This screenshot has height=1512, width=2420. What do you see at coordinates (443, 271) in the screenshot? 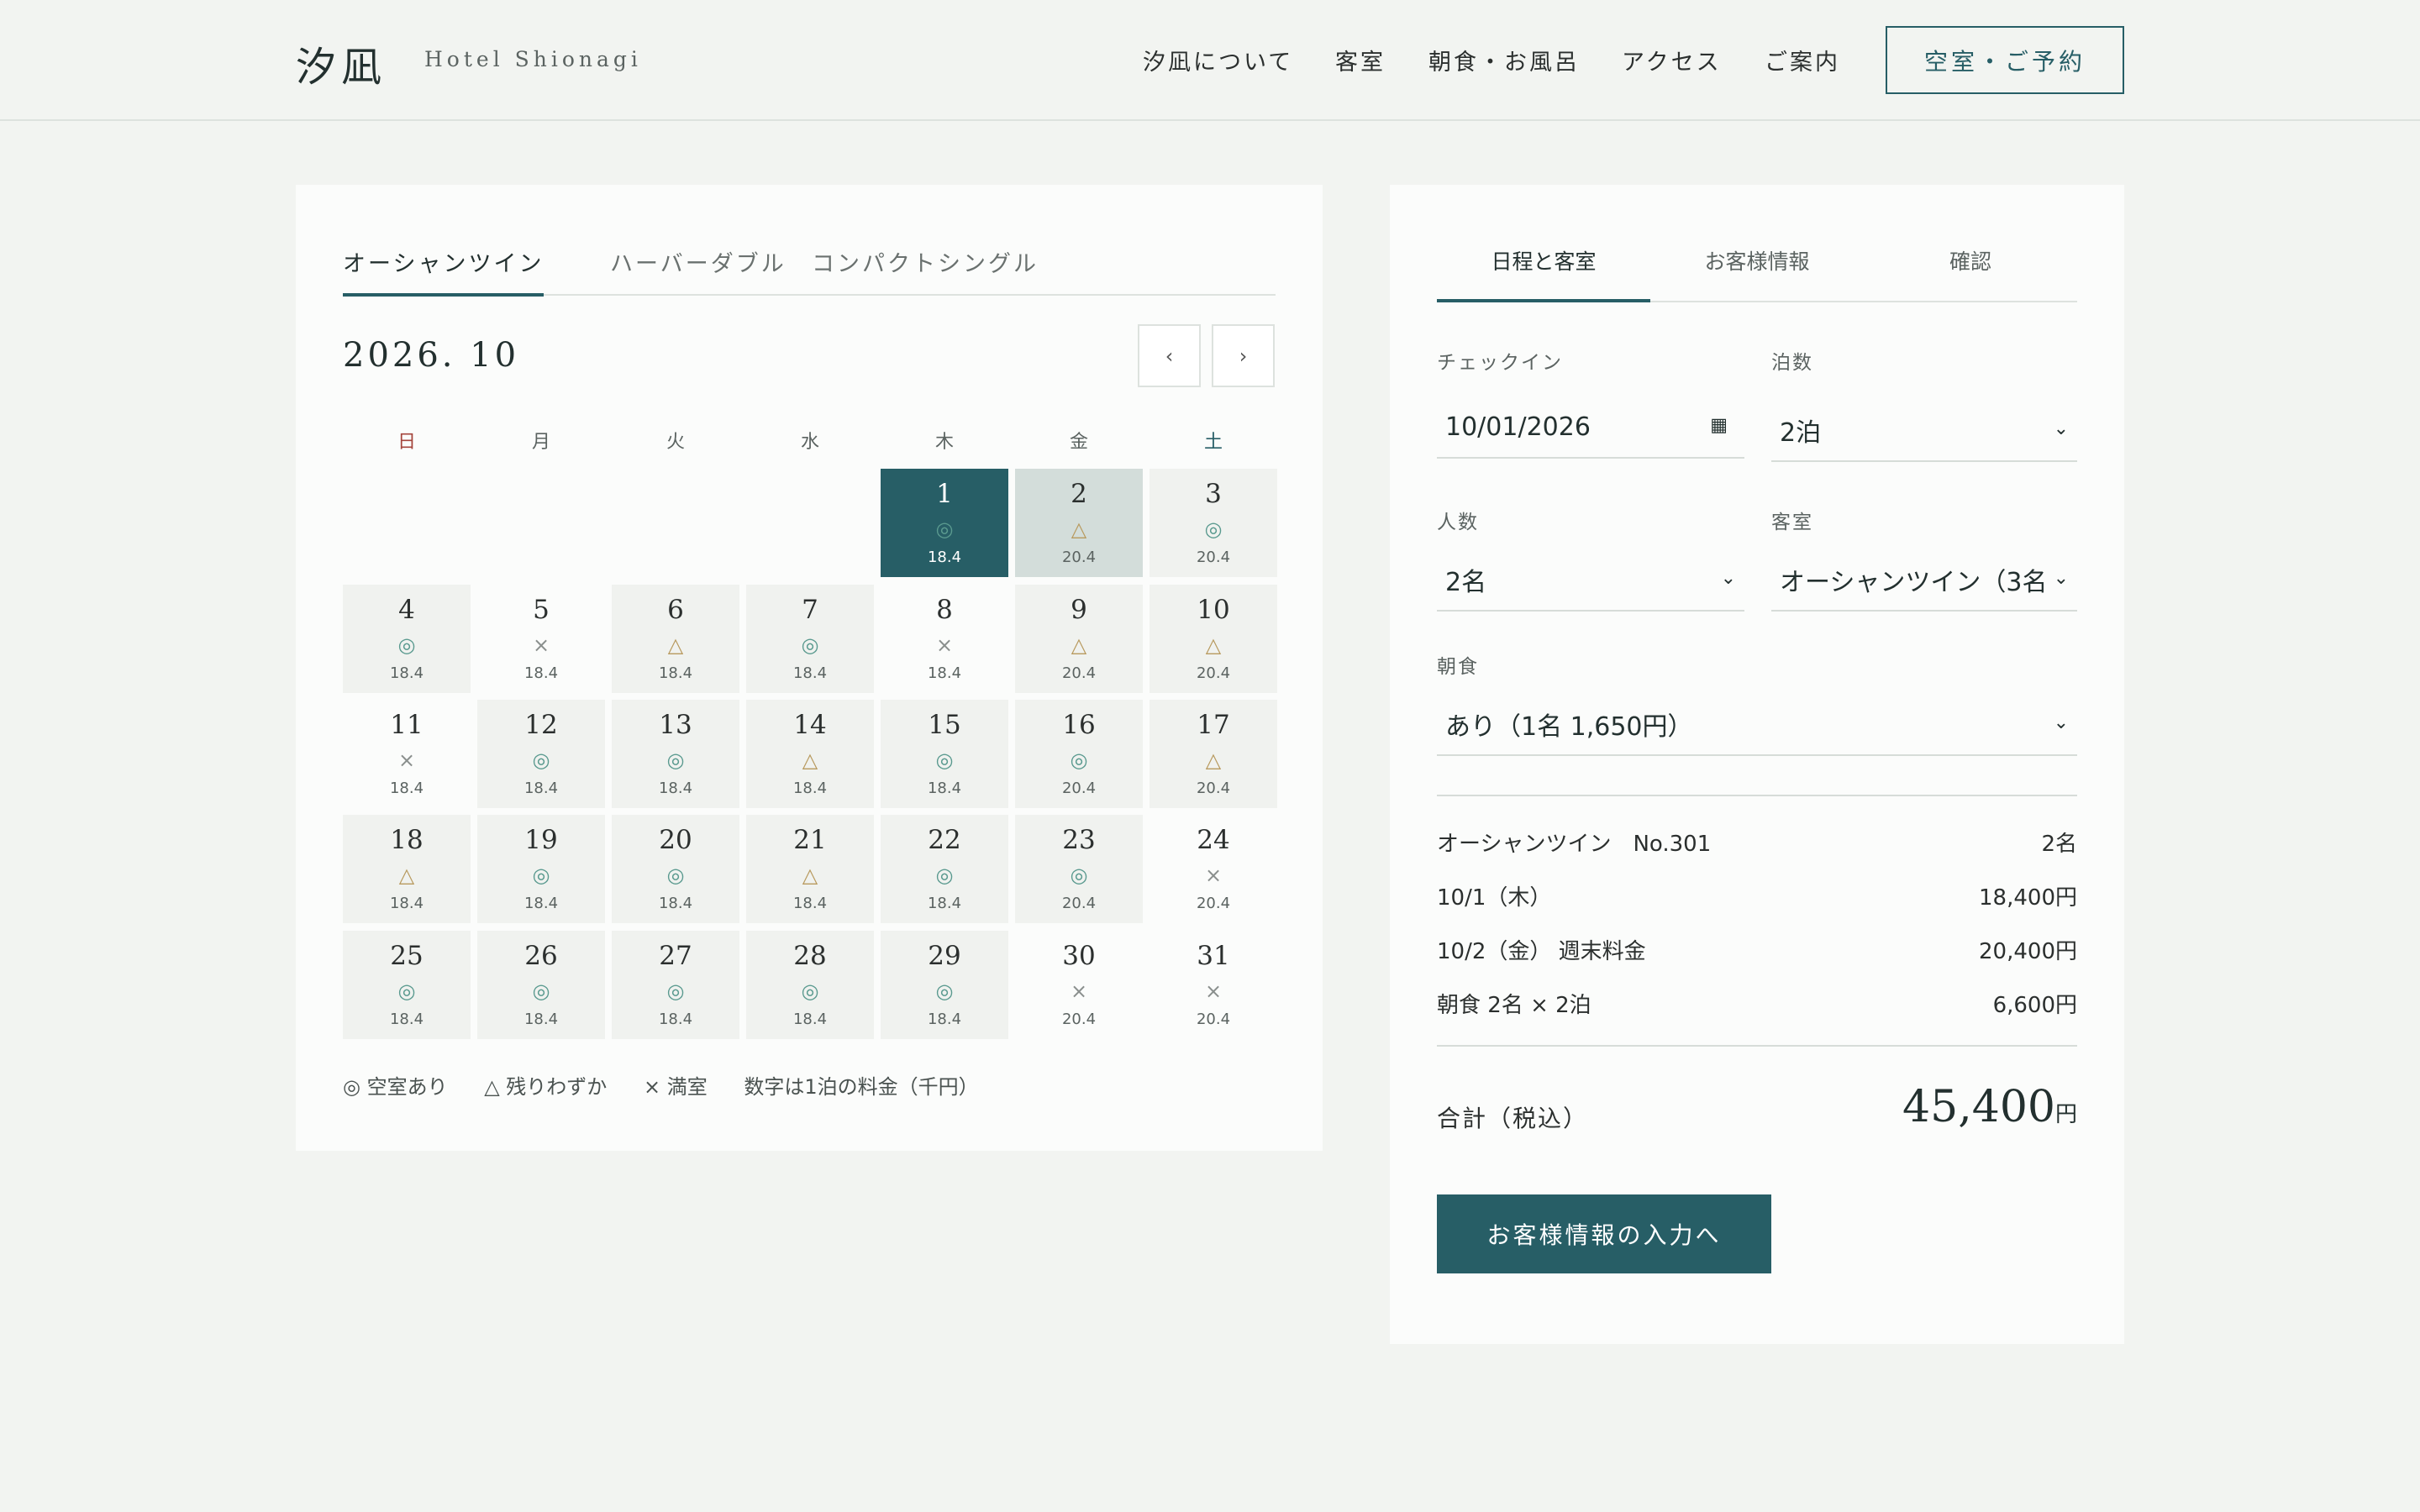
I see `tab-ocean-twin: オーシャンツイン` at bounding box center [443, 271].